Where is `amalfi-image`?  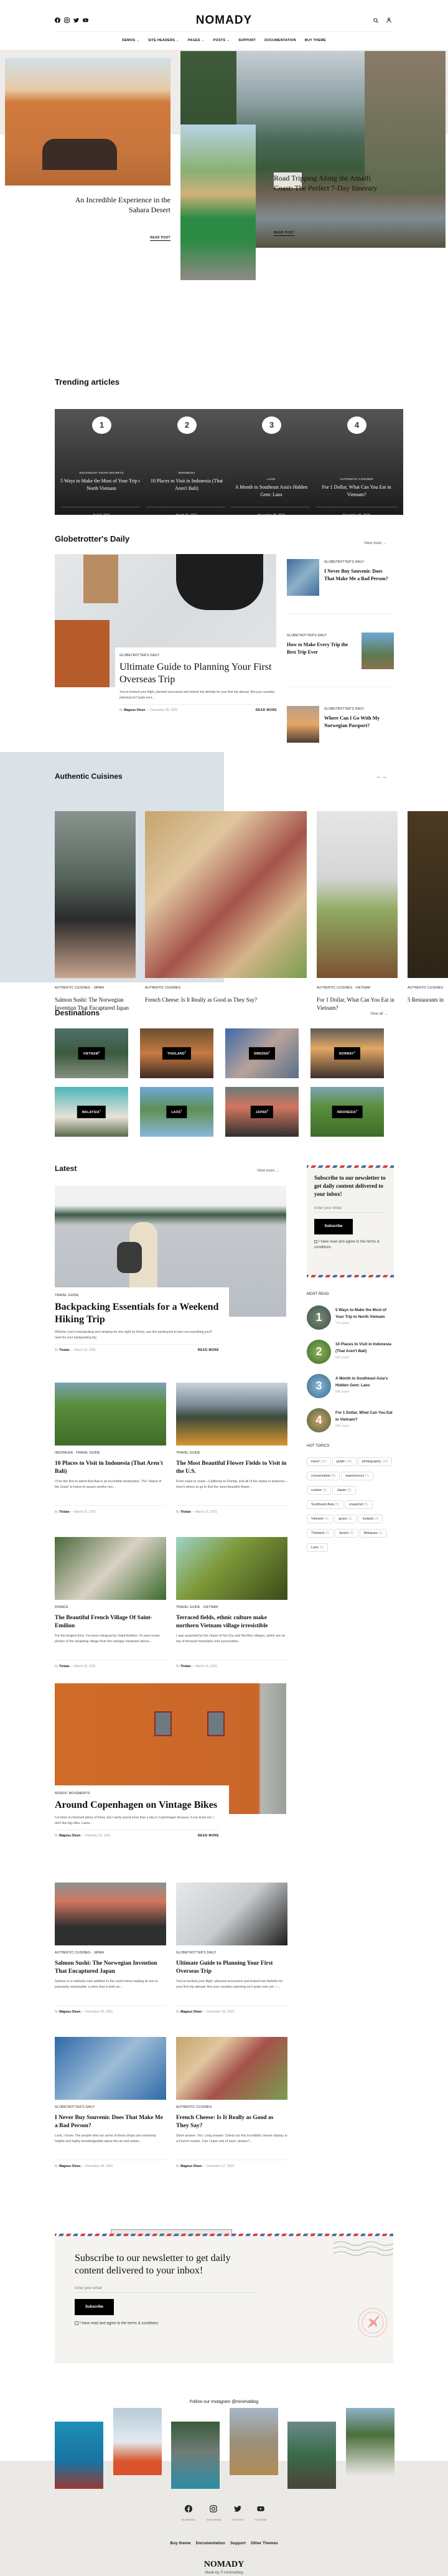
amalfi-image is located at coordinates (218, 202).